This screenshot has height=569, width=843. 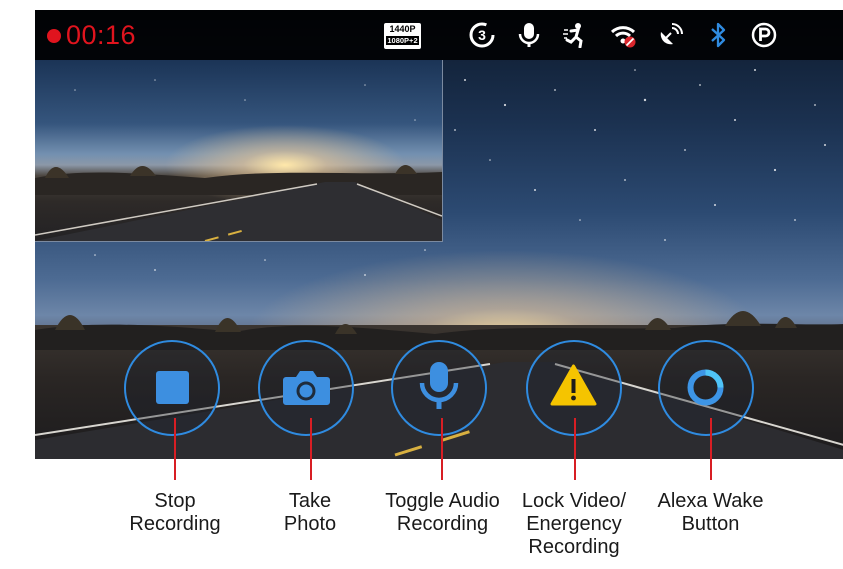 I want to click on camera-icon, so click(x=306, y=388).